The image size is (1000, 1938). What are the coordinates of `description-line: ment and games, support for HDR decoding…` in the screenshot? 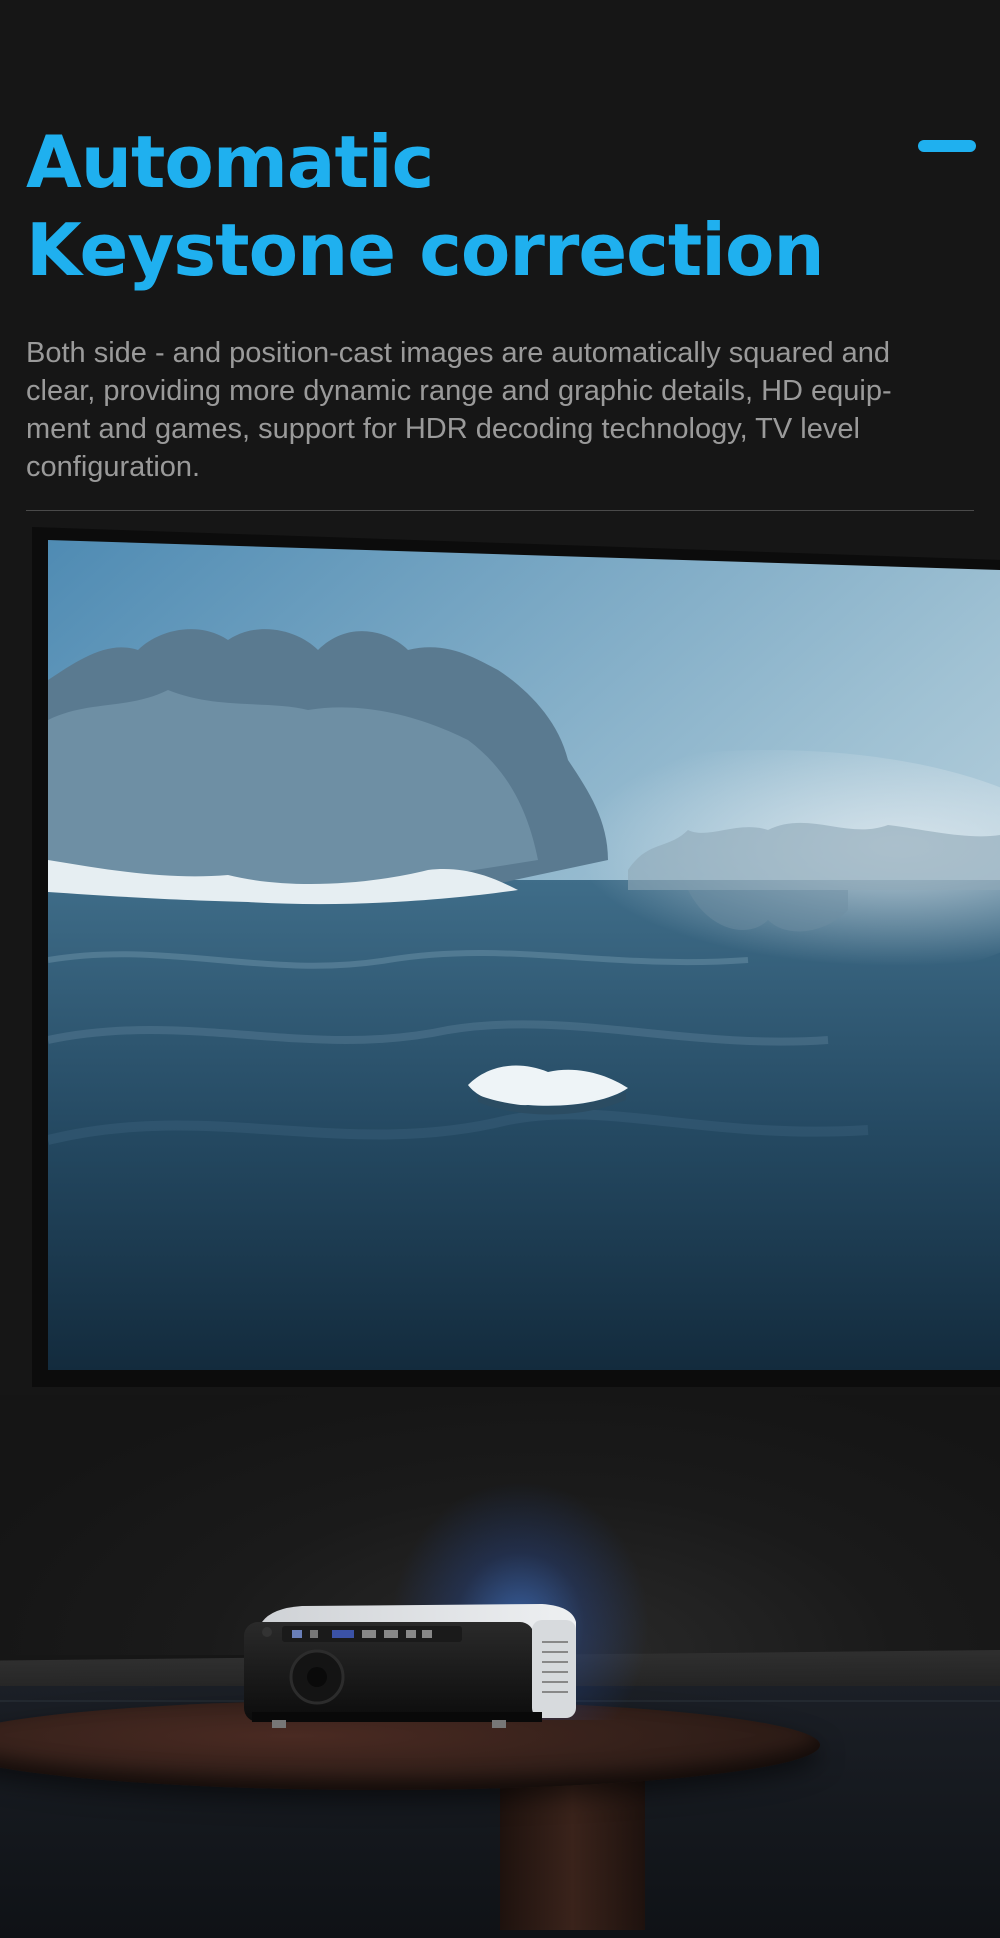 It's located at (443, 429).